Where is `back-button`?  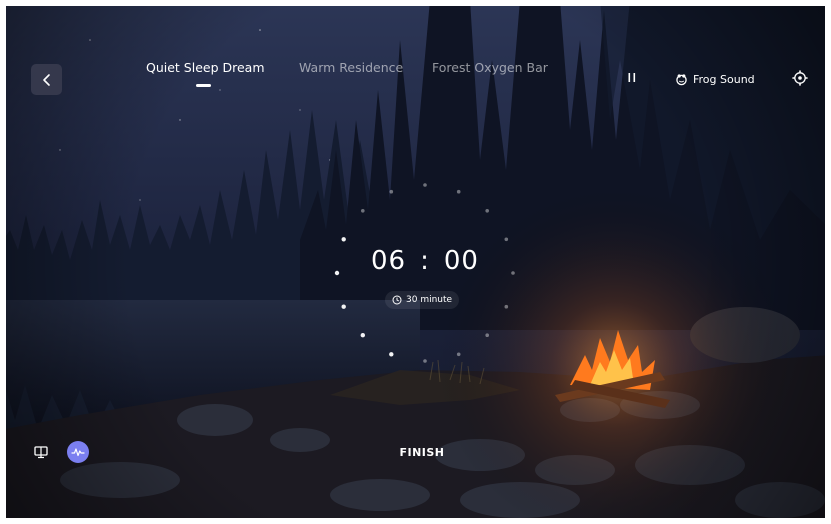 back-button is located at coordinates (46, 79).